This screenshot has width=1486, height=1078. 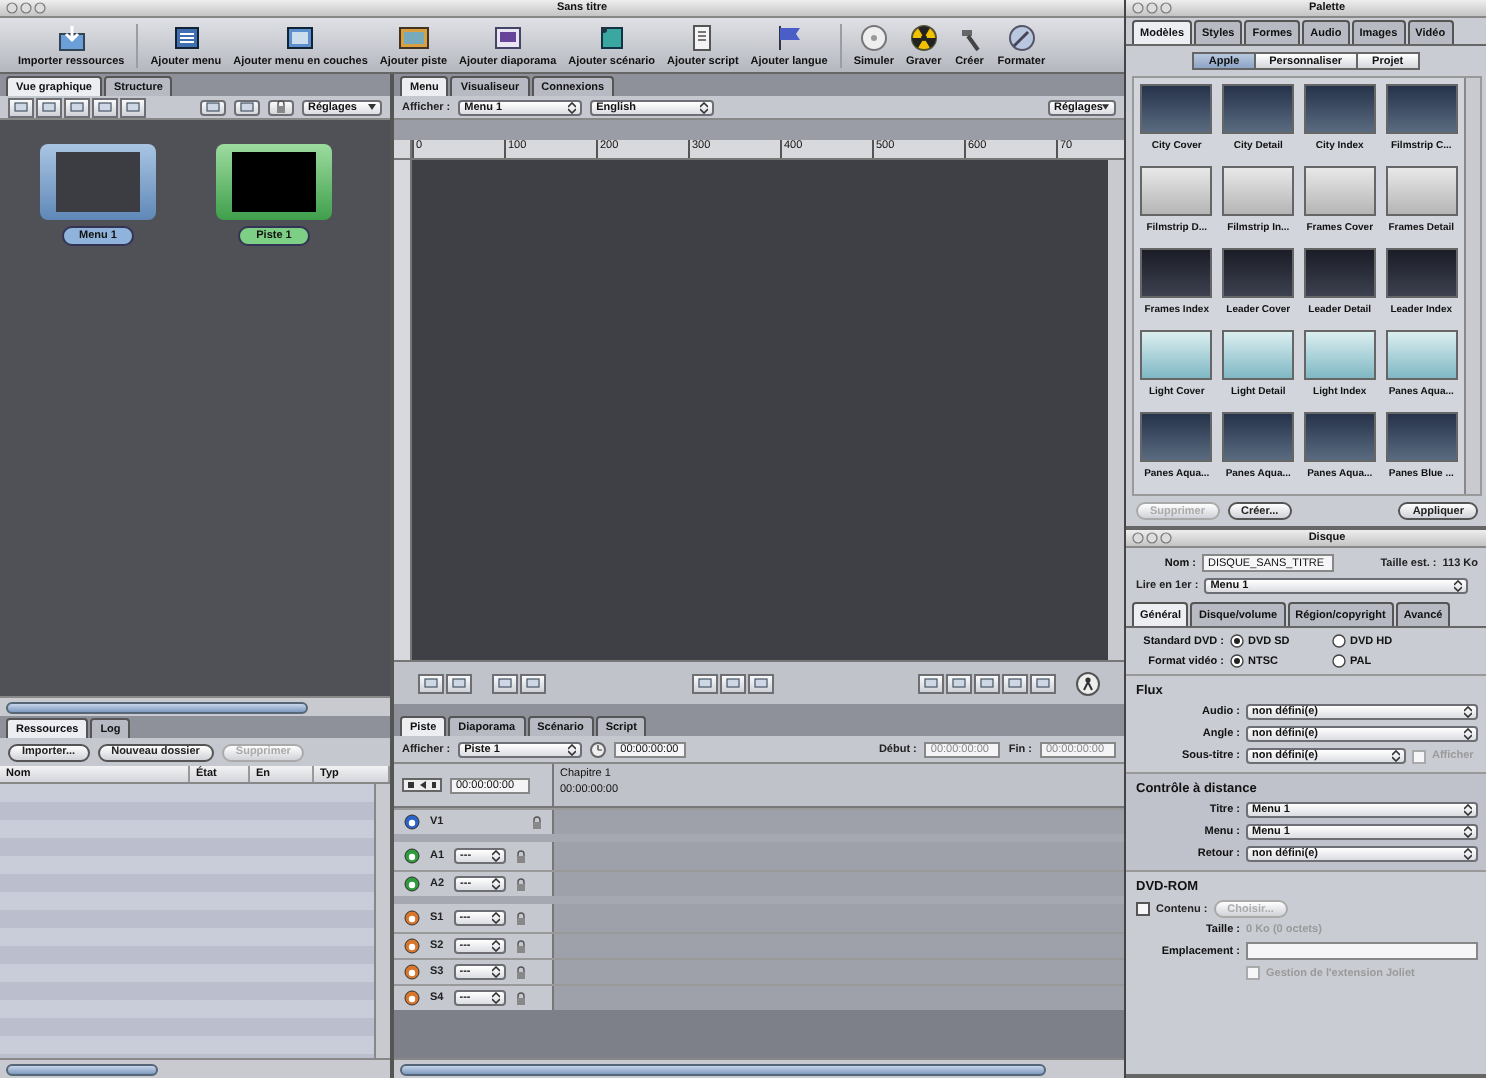 I want to click on frame-icon, so click(x=247, y=107).